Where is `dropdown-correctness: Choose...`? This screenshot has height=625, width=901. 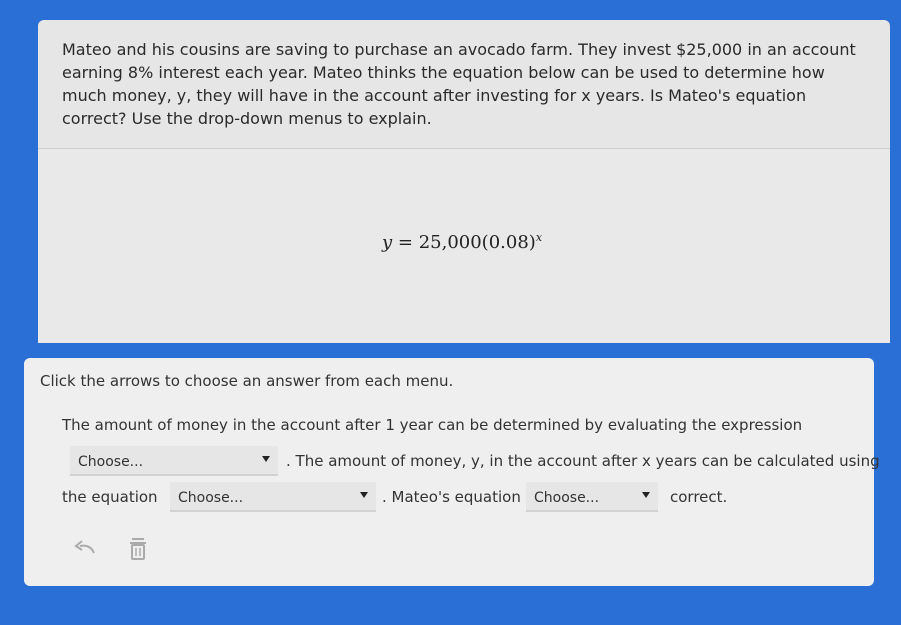
dropdown-correctness: Choose... is located at coordinates (592, 497).